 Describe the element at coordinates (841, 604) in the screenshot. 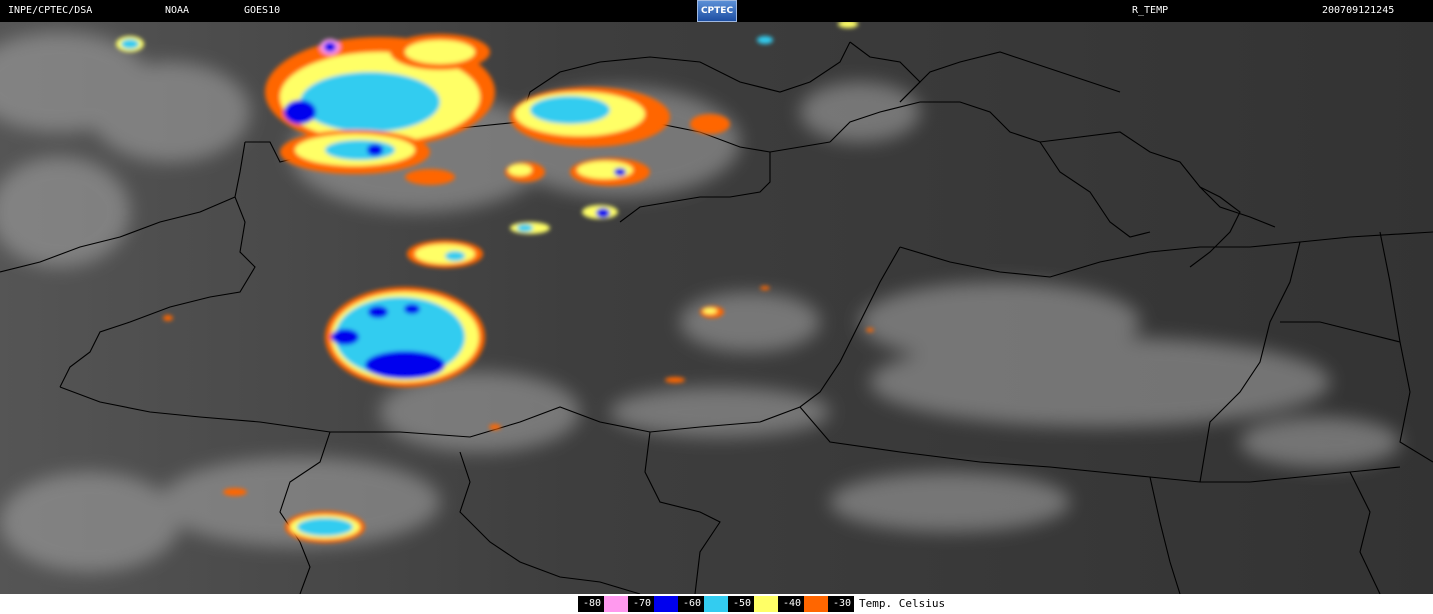

I see `legend-label: -30` at that location.